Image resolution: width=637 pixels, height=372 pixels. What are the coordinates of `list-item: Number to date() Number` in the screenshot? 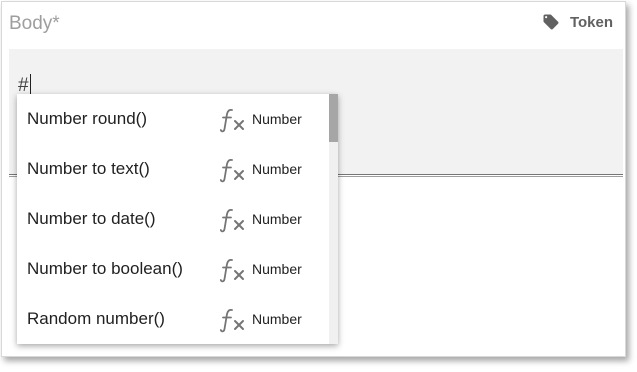 It's located at (177, 219).